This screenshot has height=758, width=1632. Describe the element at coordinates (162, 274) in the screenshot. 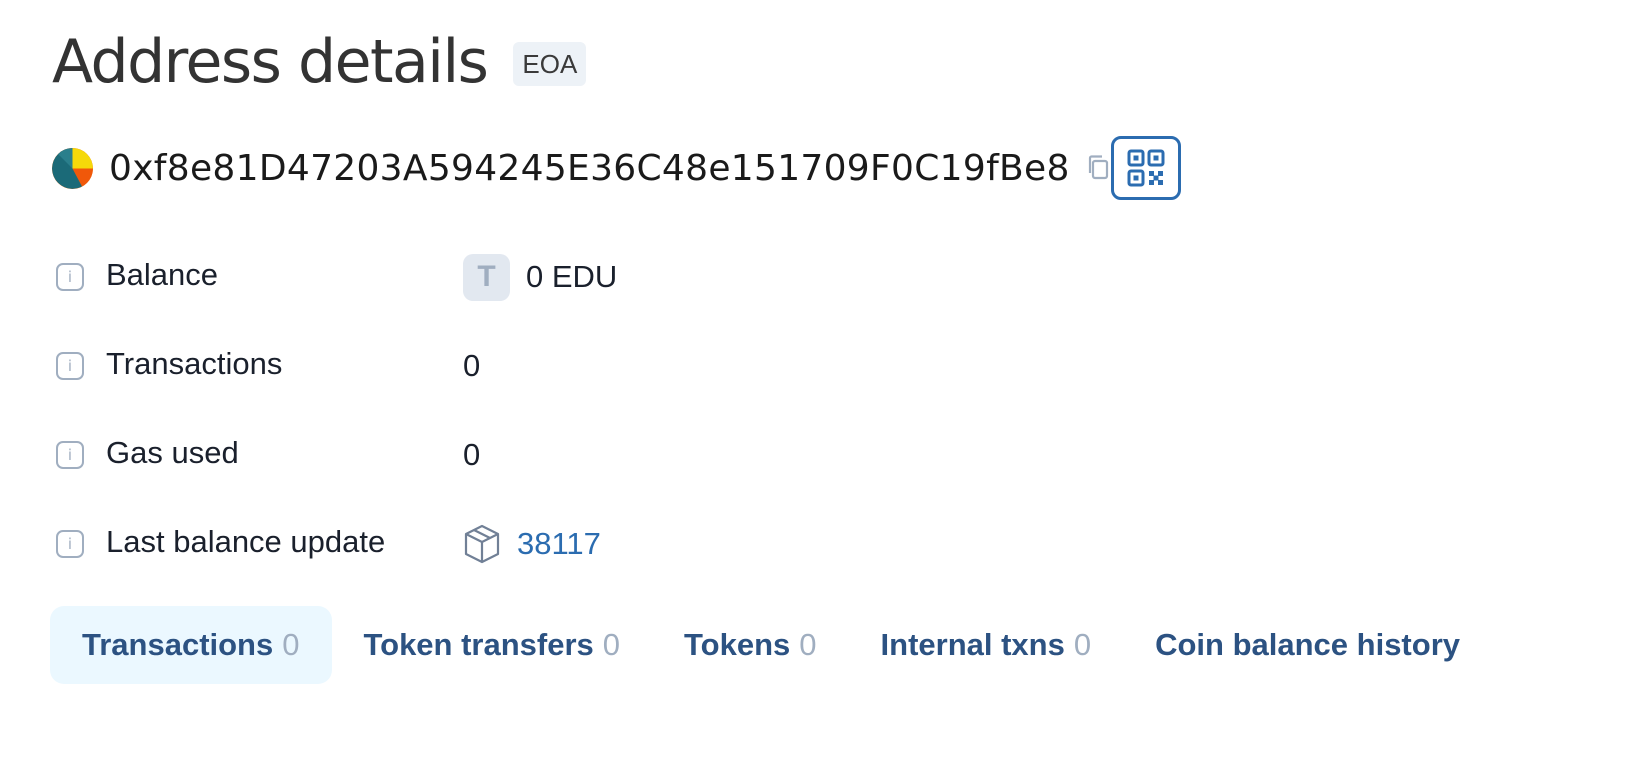

I see `detail-label-balance: Balance` at that location.